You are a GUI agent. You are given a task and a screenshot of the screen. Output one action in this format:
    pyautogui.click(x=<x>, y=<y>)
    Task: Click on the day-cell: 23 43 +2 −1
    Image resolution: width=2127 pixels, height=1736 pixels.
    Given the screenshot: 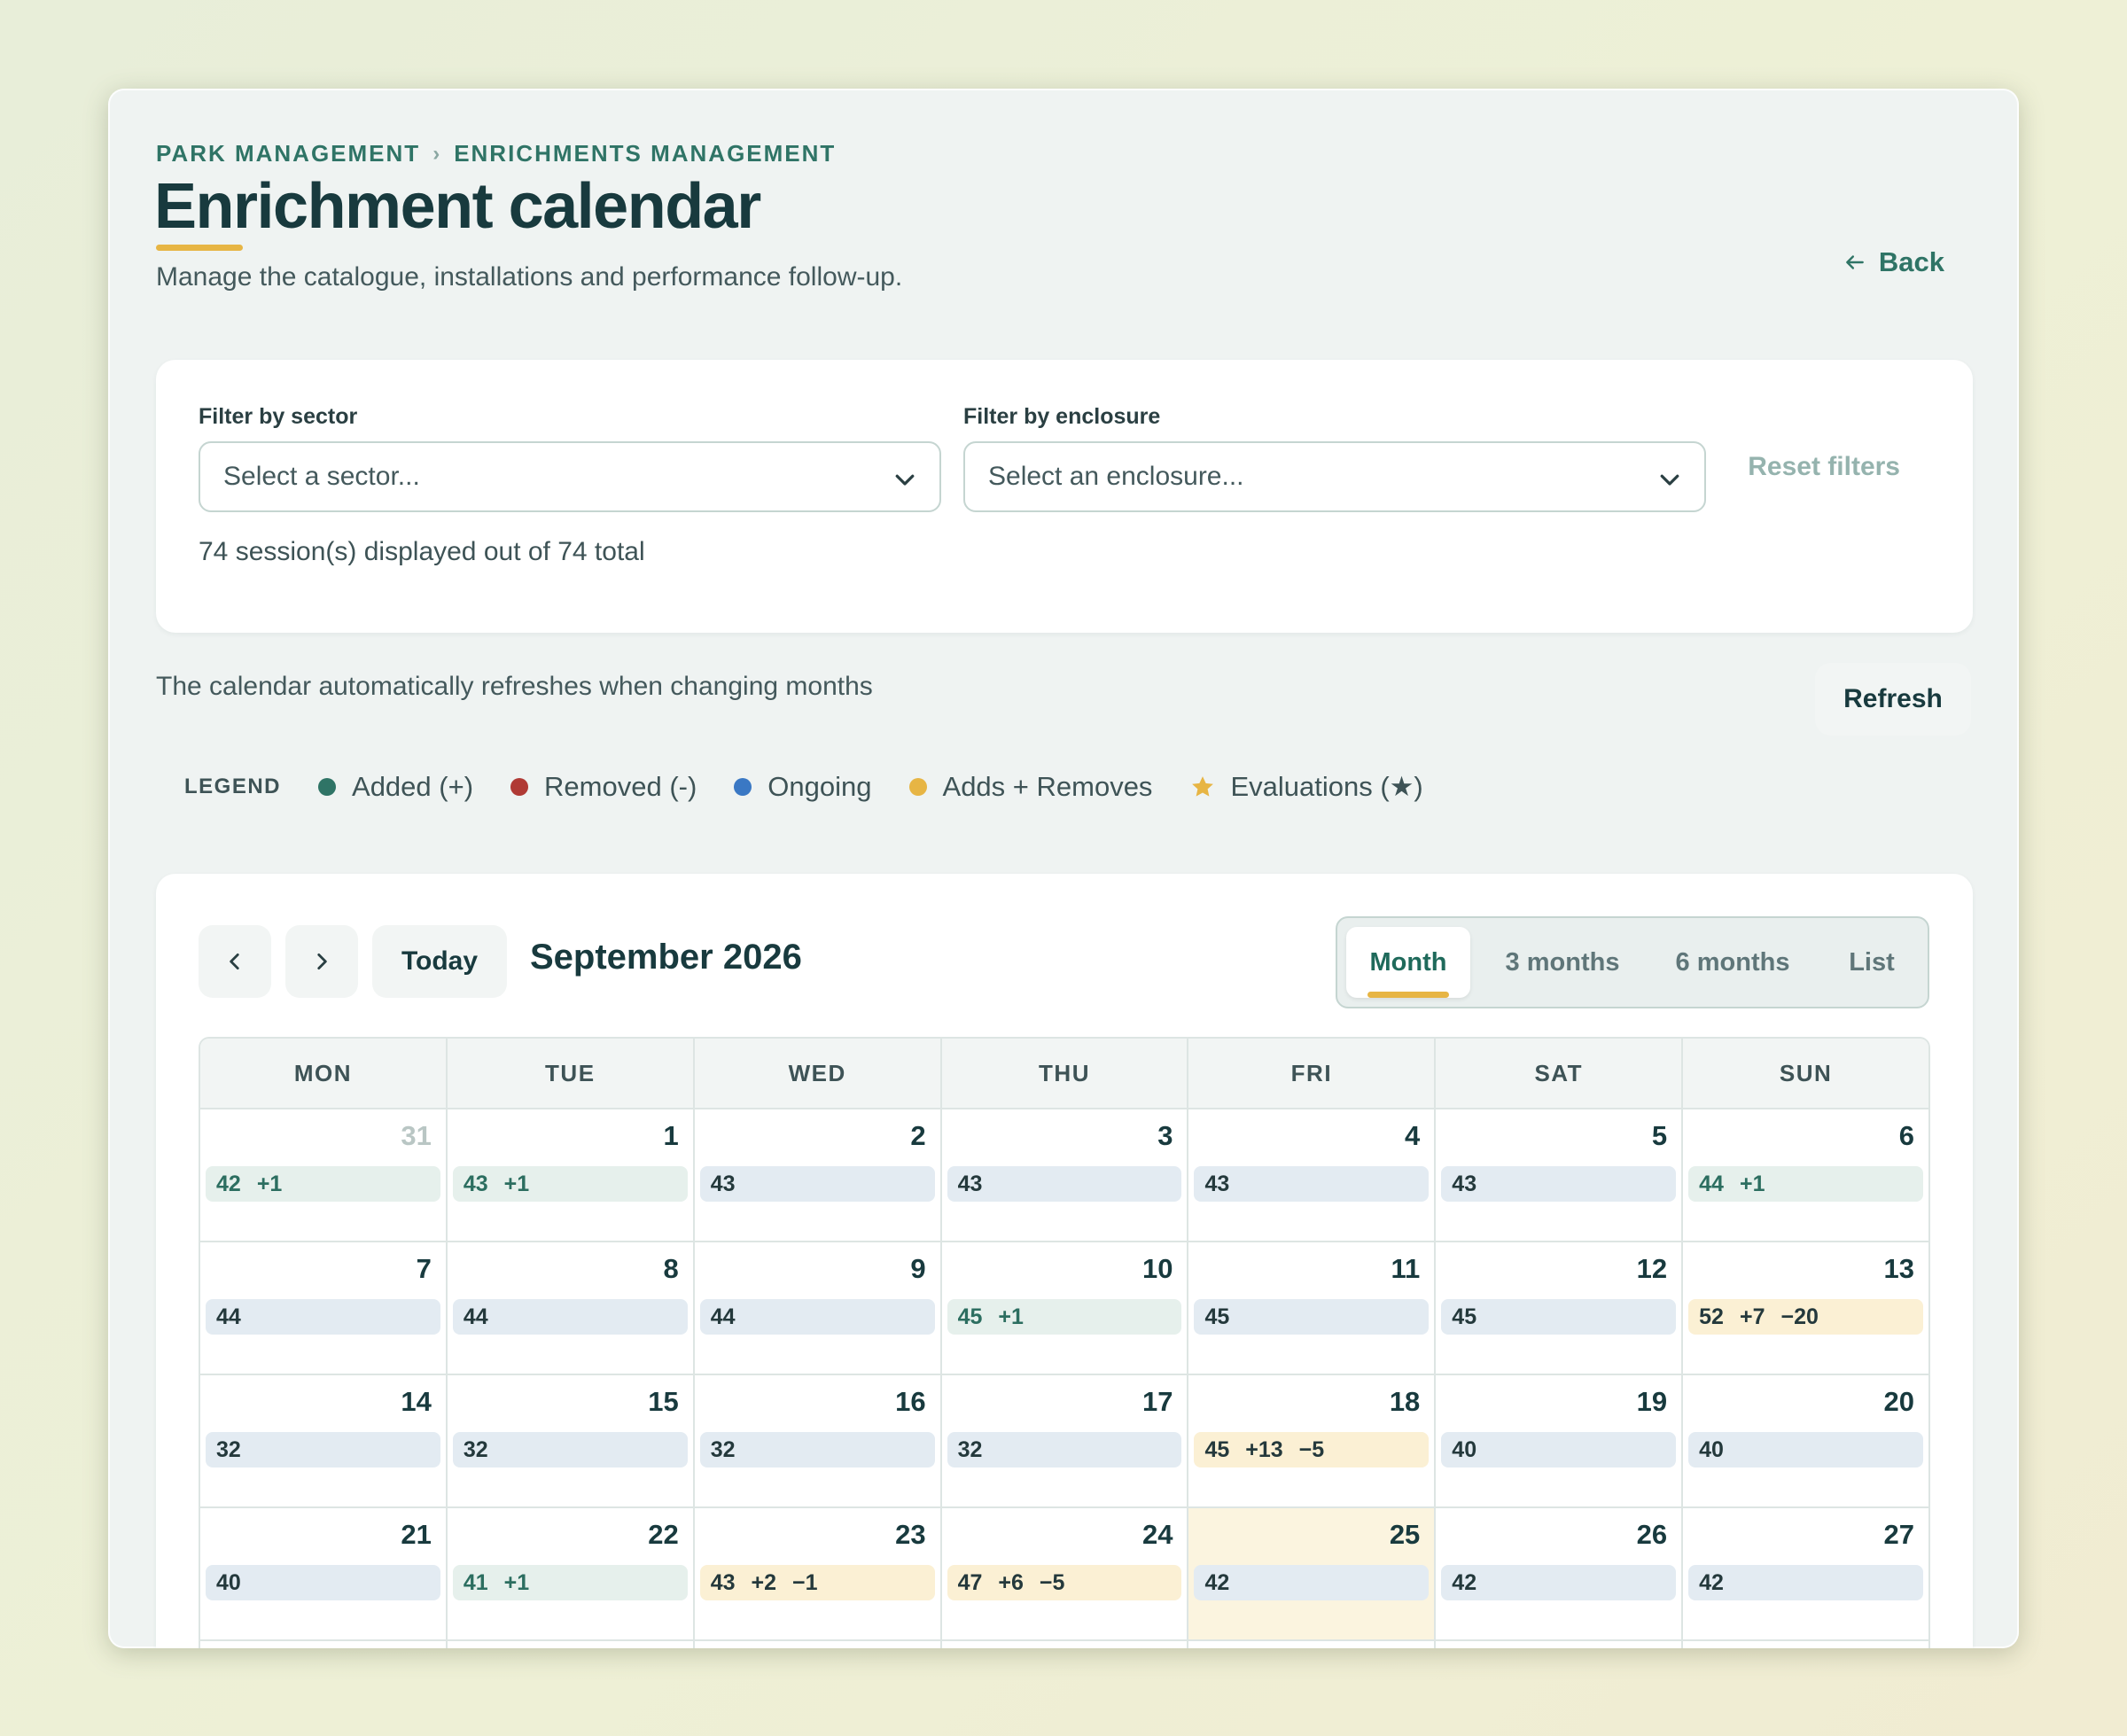 What is the action you would take?
    pyautogui.click(x=818, y=1573)
    